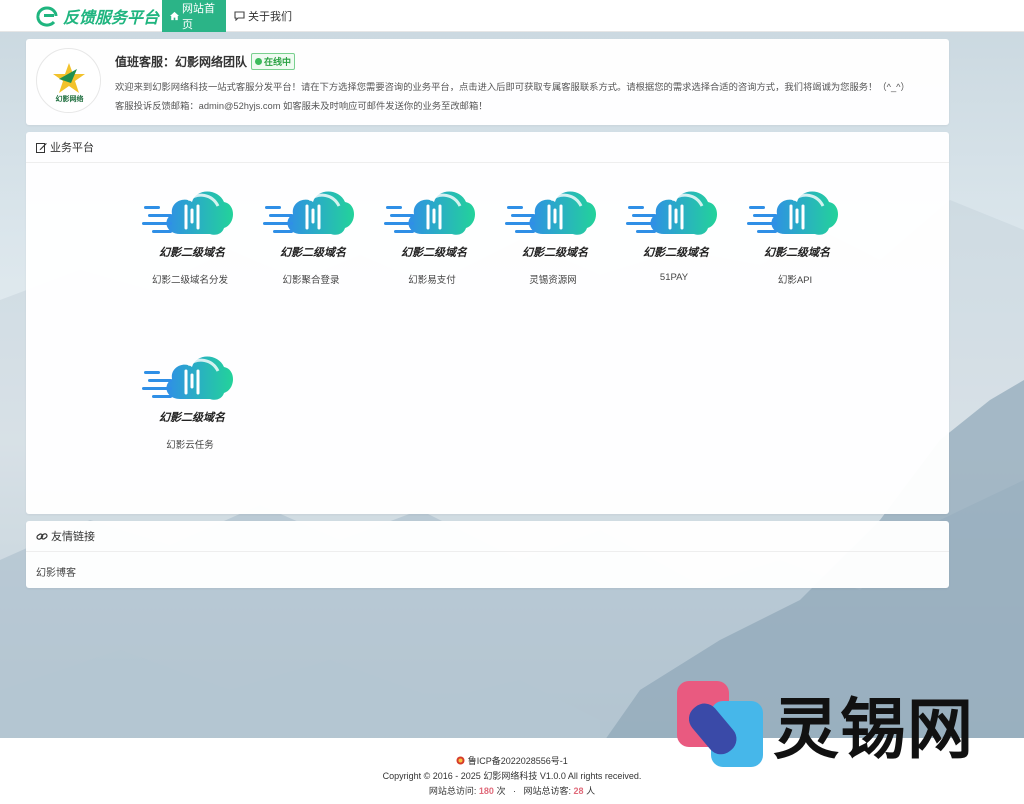 Image resolution: width=1024 pixels, height=804 pixels. I want to click on nav-home: 网站首页, so click(194, 16).